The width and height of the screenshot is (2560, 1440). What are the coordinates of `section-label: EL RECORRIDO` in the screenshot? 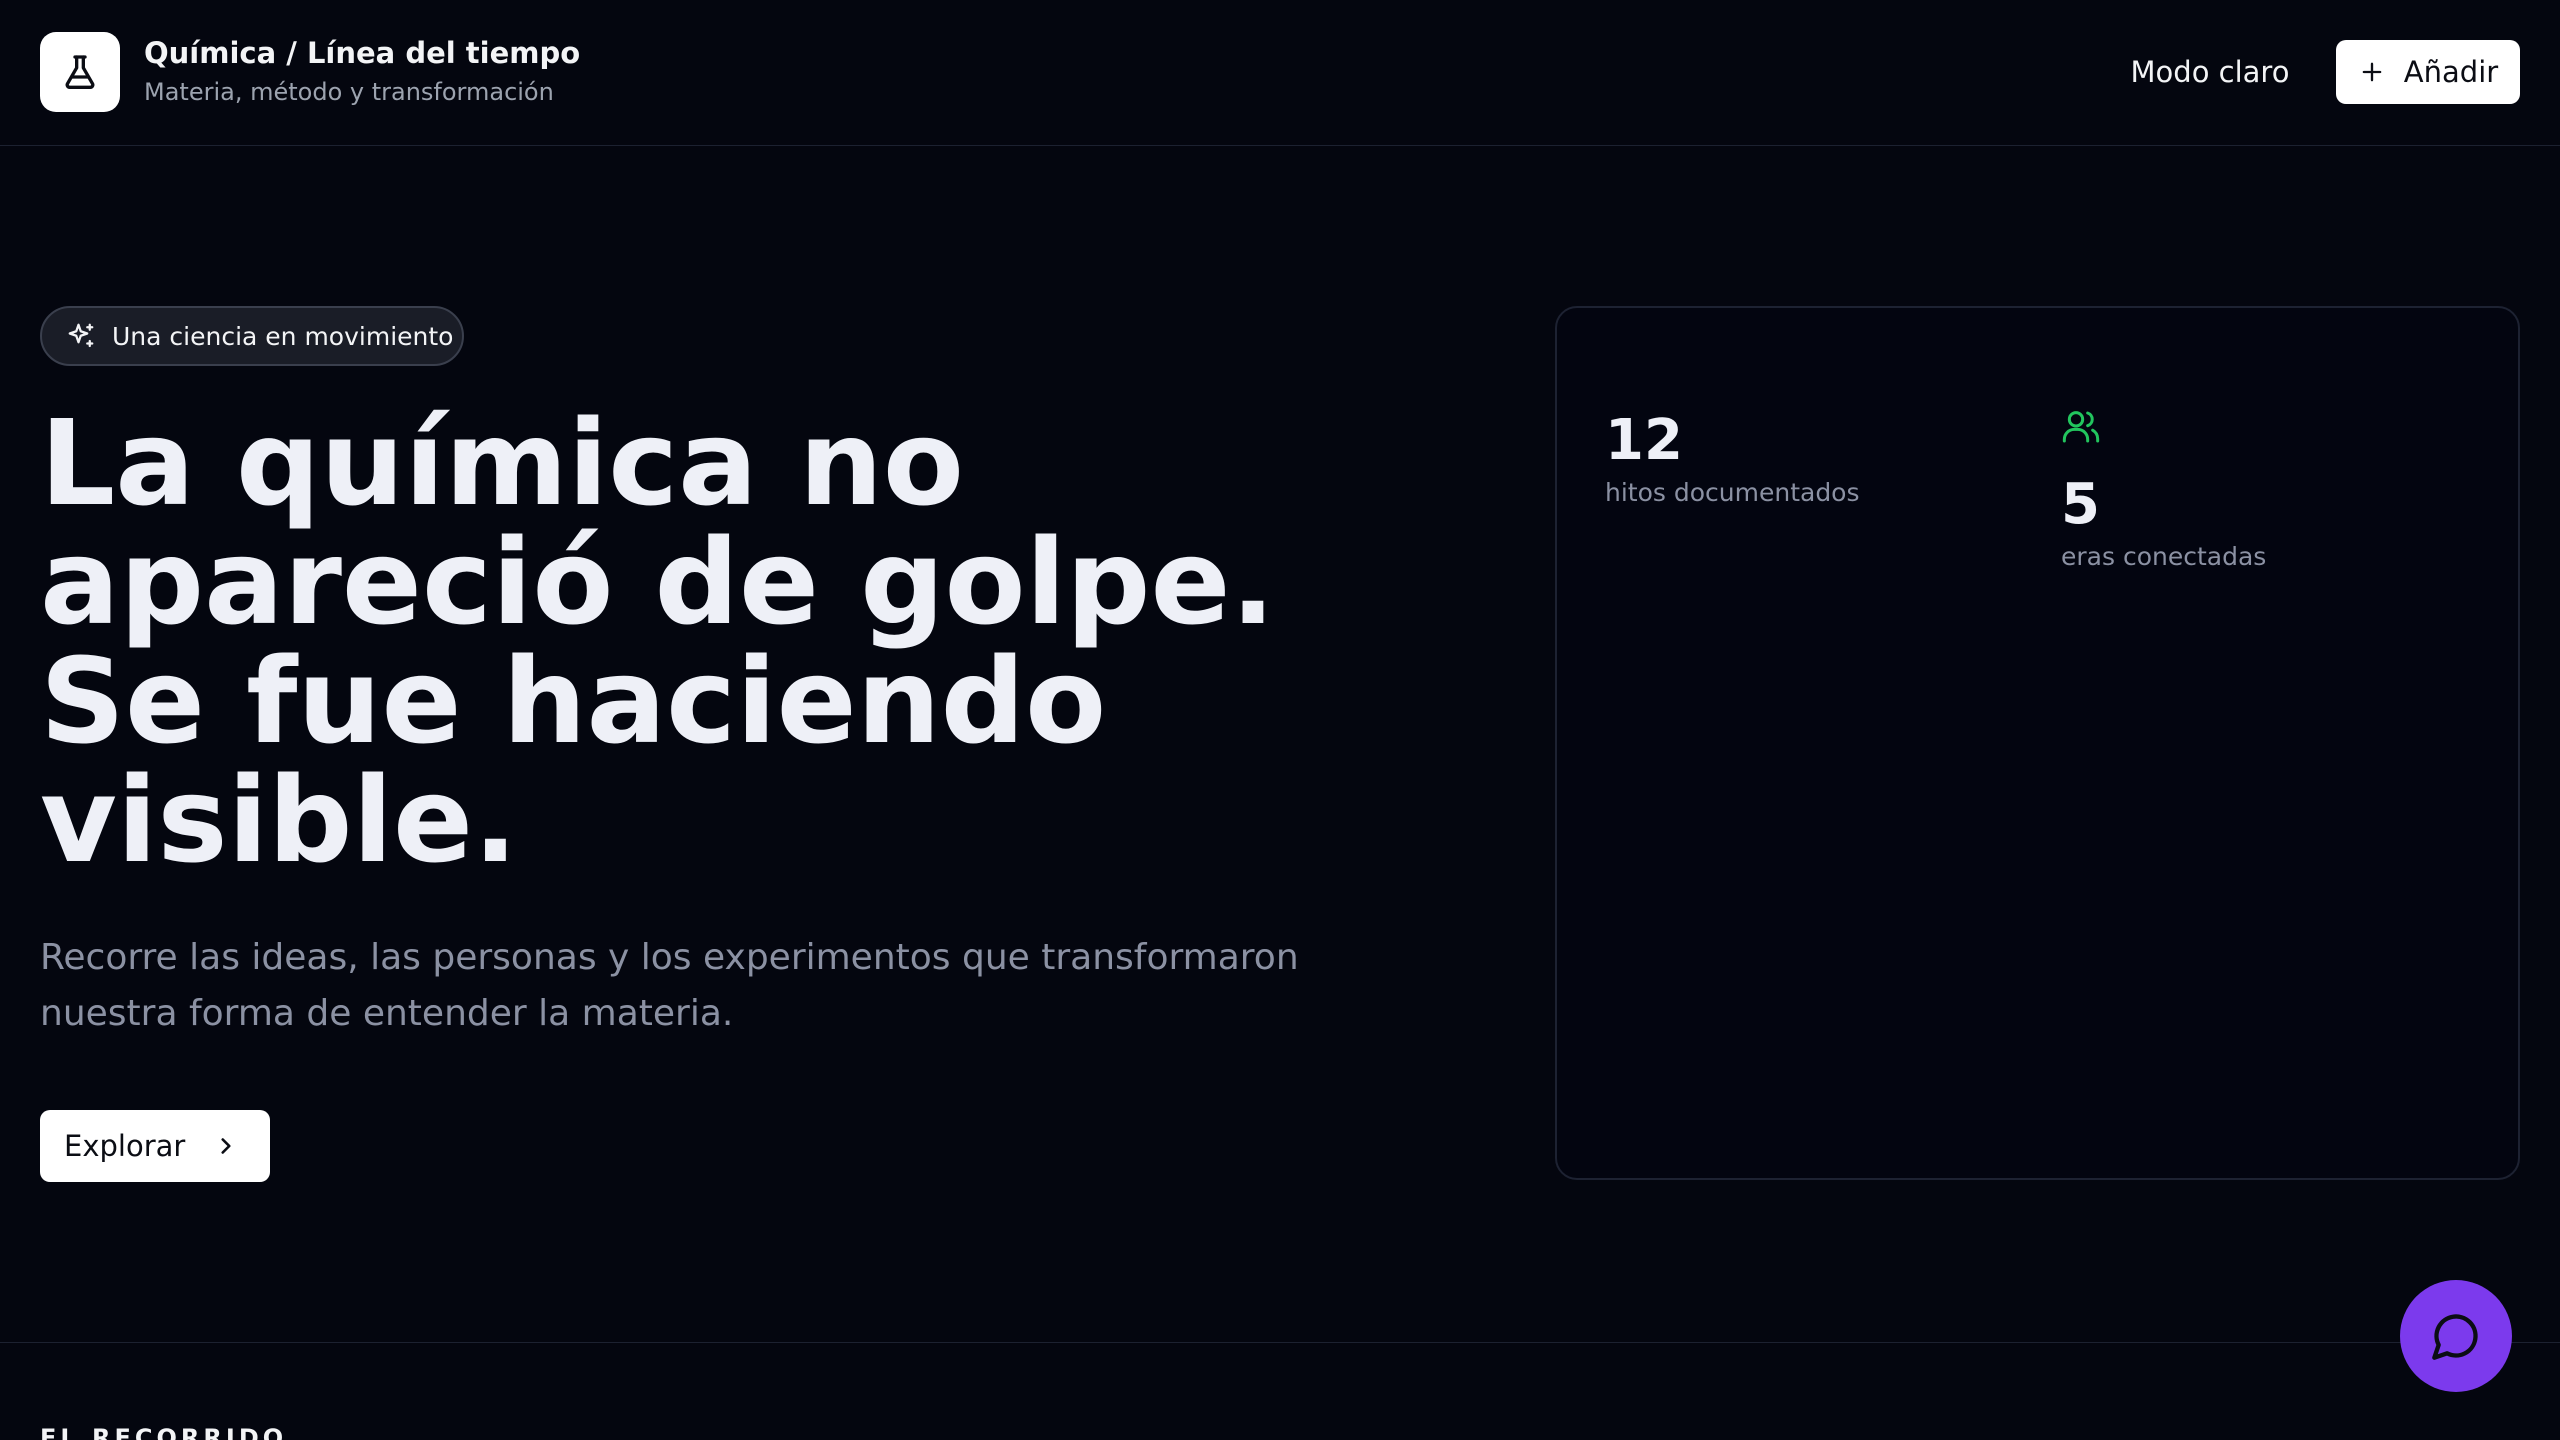 It's located at (164, 1432).